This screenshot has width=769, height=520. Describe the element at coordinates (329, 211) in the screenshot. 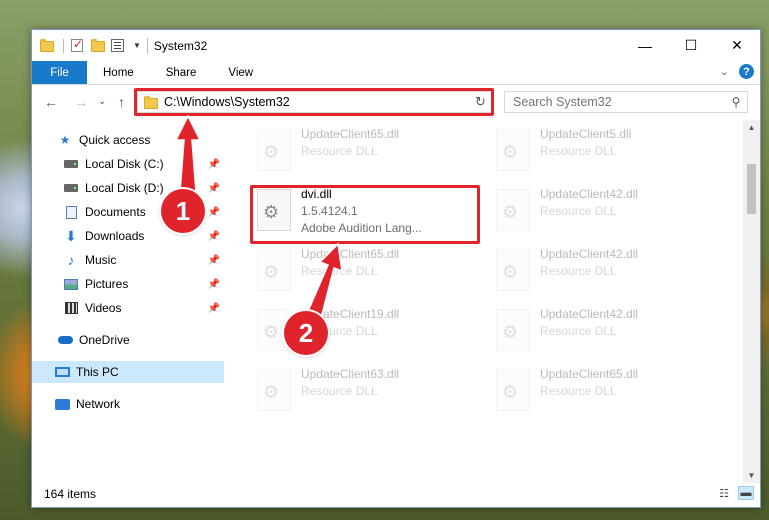

I see `file-version: 1.5.4124.1` at that location.